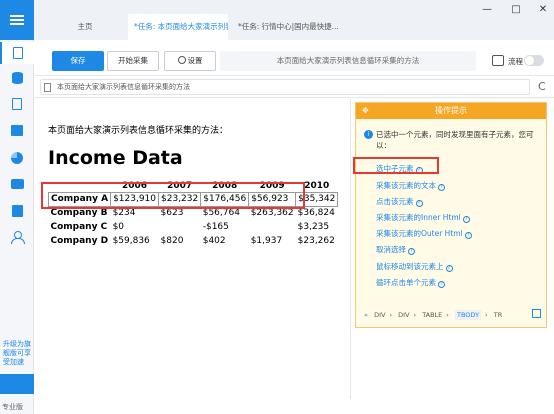  What do you see at coordinates (180, 241) in the screenshot?
I see `table-cell: $820` at bounding box center [180, 241].